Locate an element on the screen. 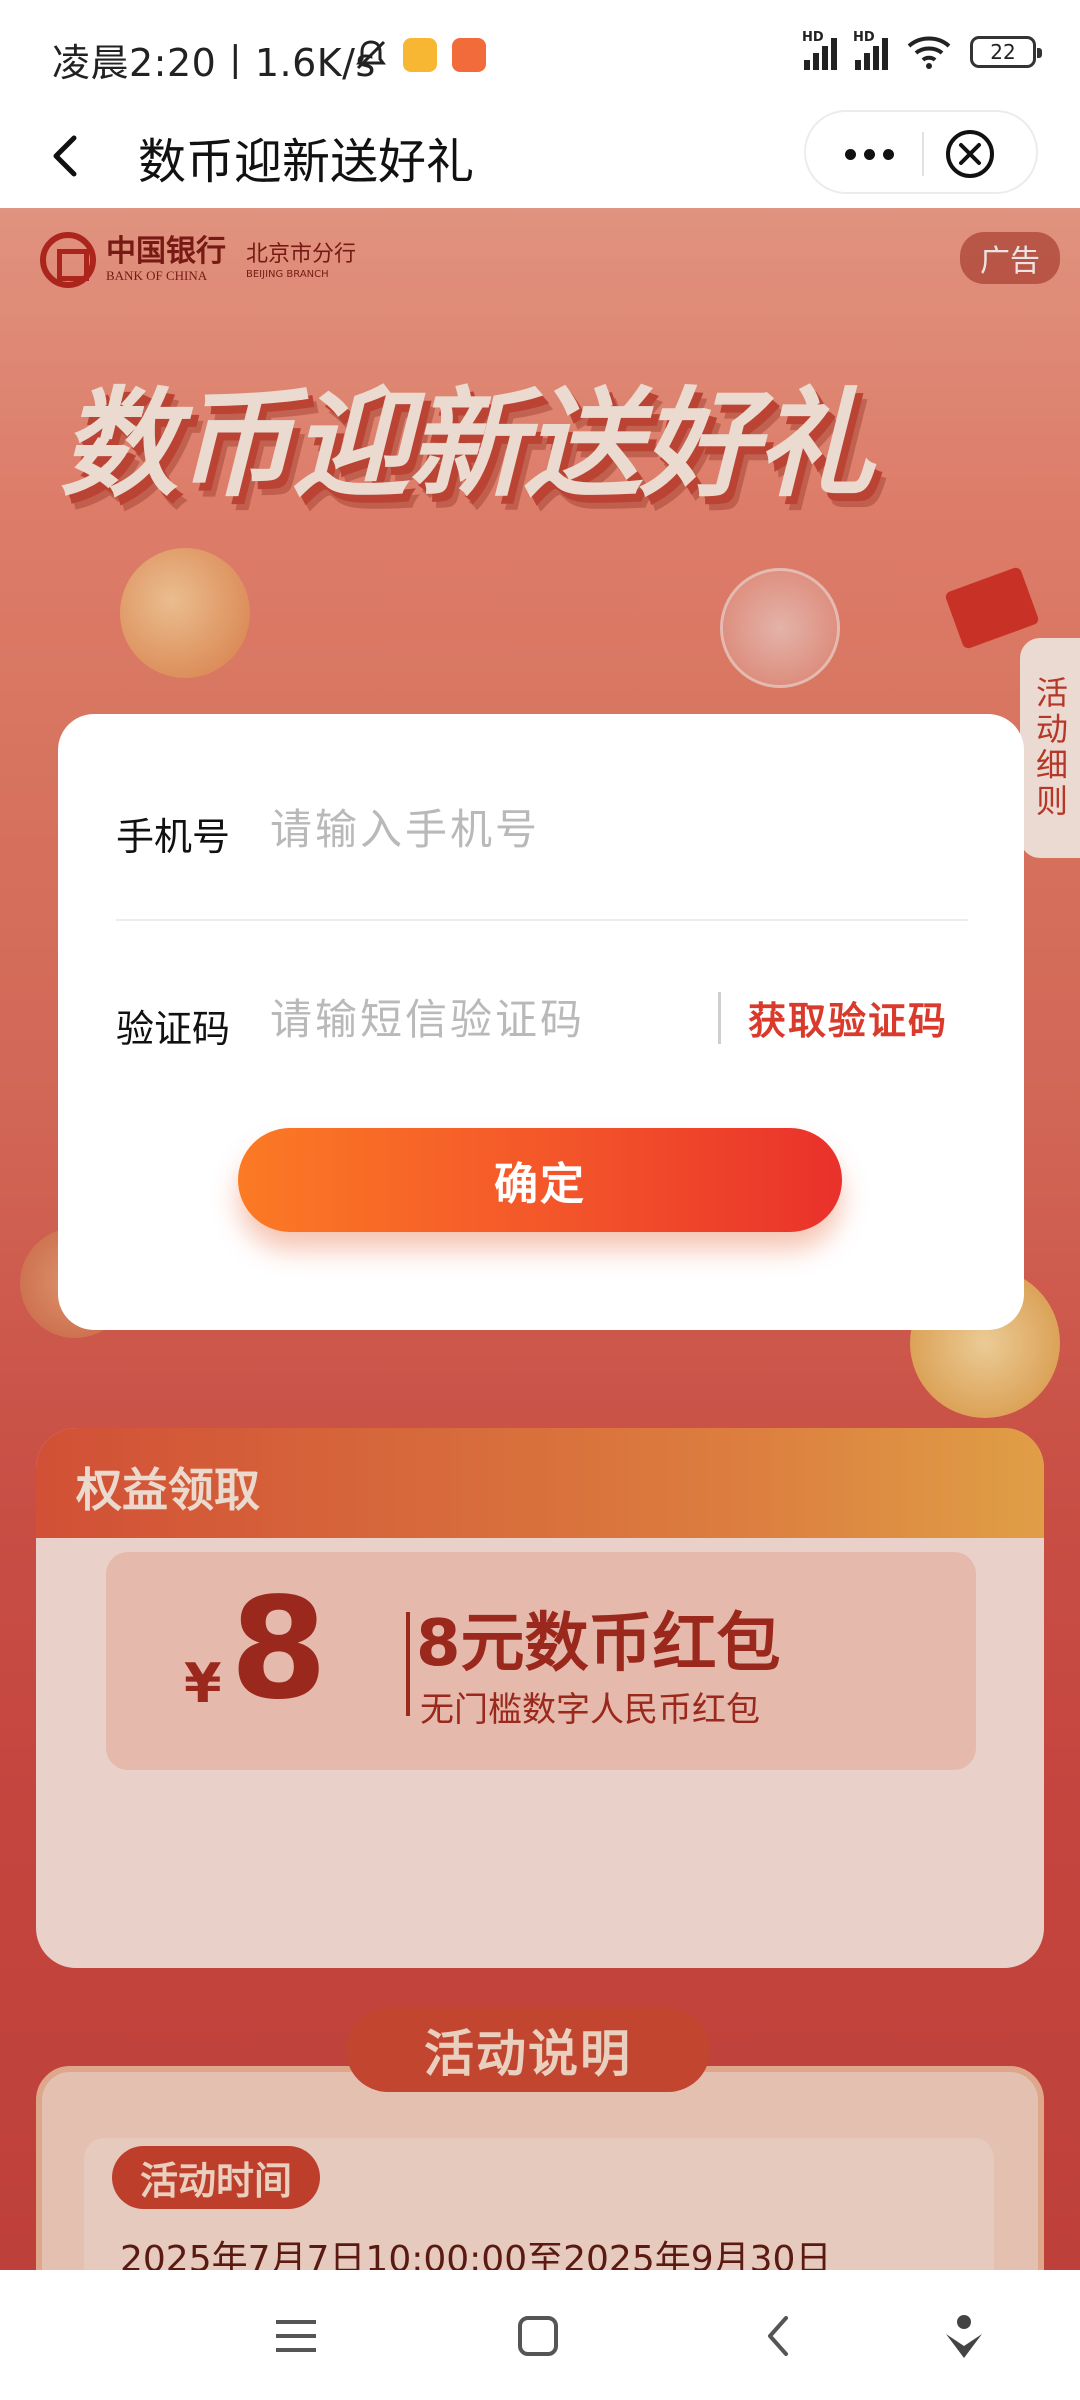  home-button is located at coordinates (538, 2336).